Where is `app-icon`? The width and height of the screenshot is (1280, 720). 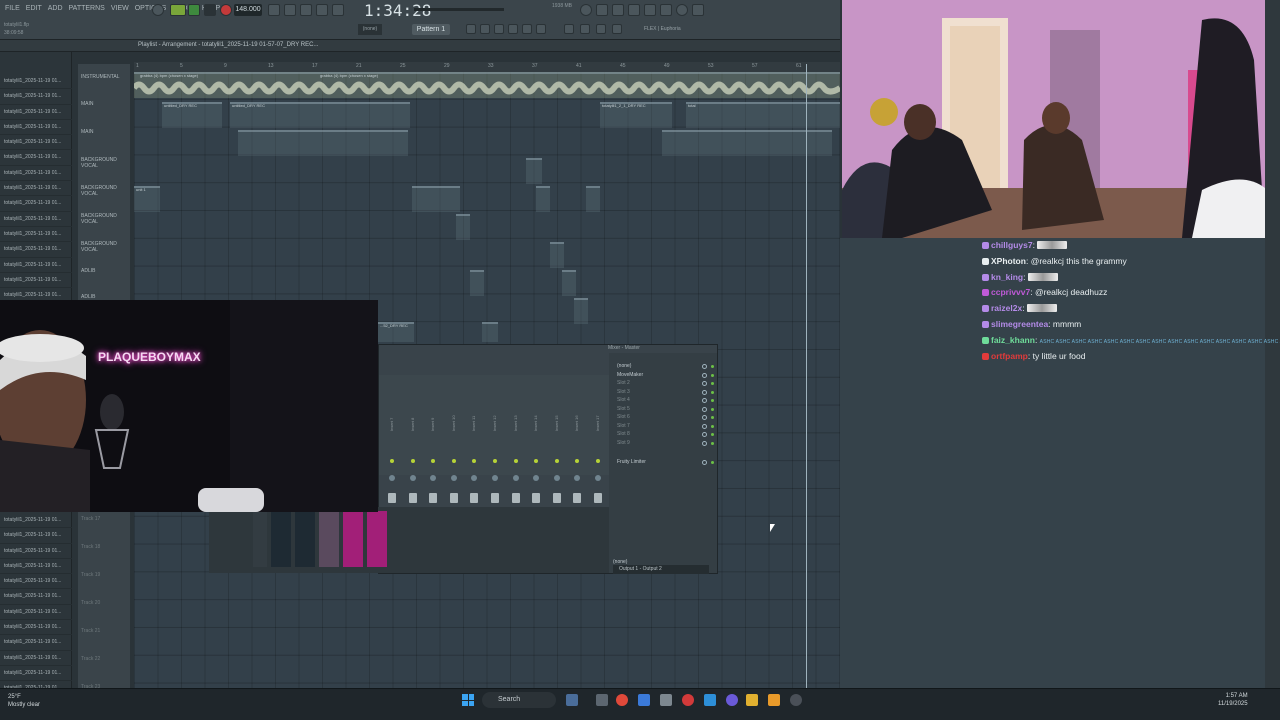 app-icon is located at coordinates (666, 700).